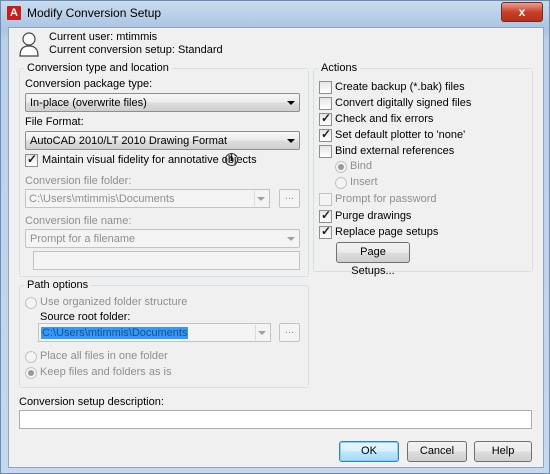 Image resolution: width=550 pixels, height=474 pixels. What do you see at coordinates (325, 103) in the screenshot?
I see `convert-signed-checkbox` at bounding box center [325, 103].